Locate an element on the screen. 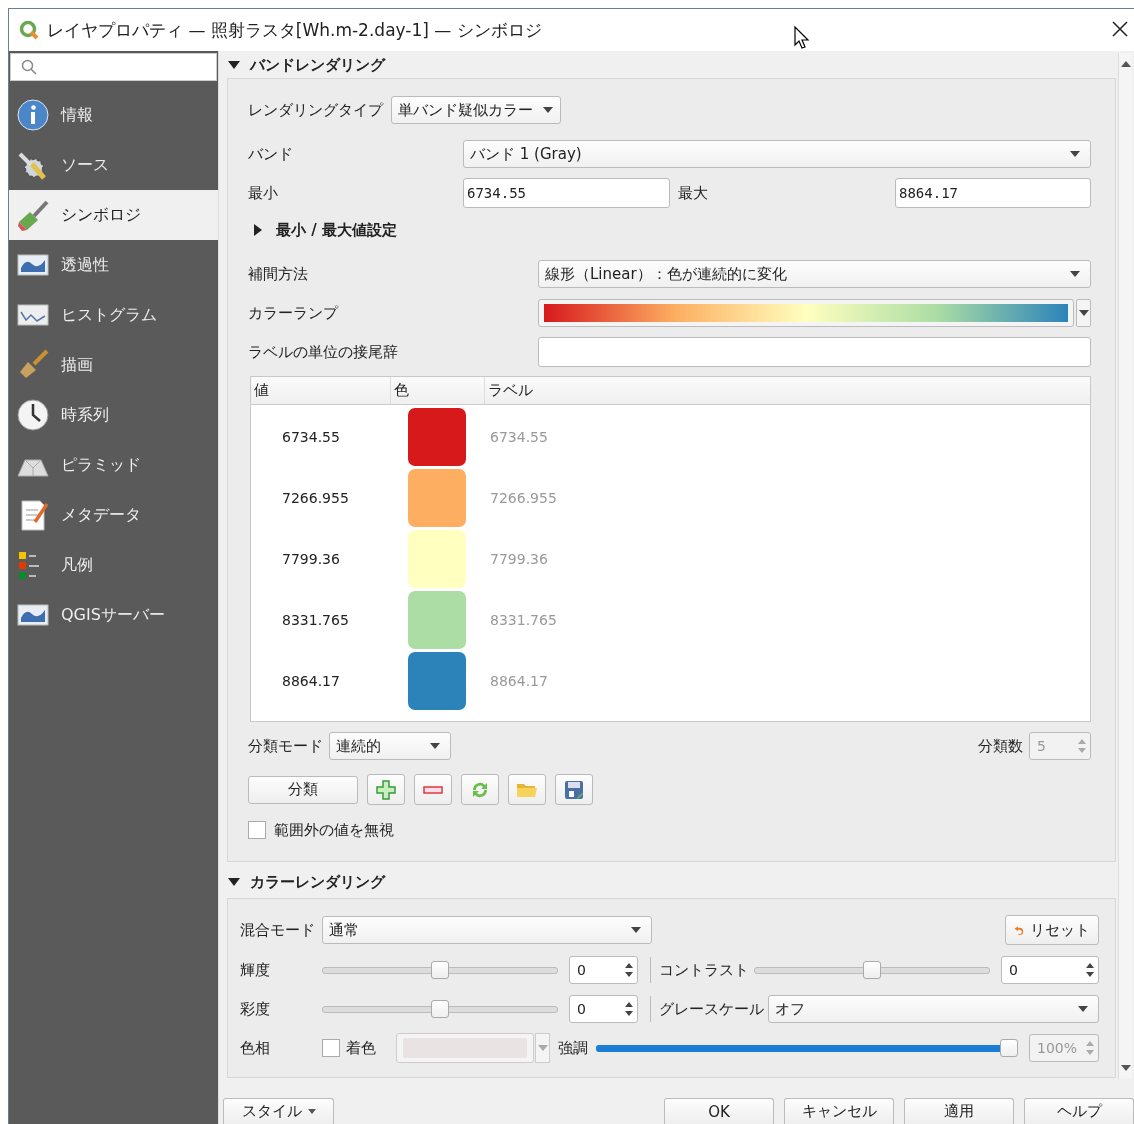 The width and height of the screenshot is (1134, 1124). dialog-button: 適用 is located at coordinates (959, 1111).